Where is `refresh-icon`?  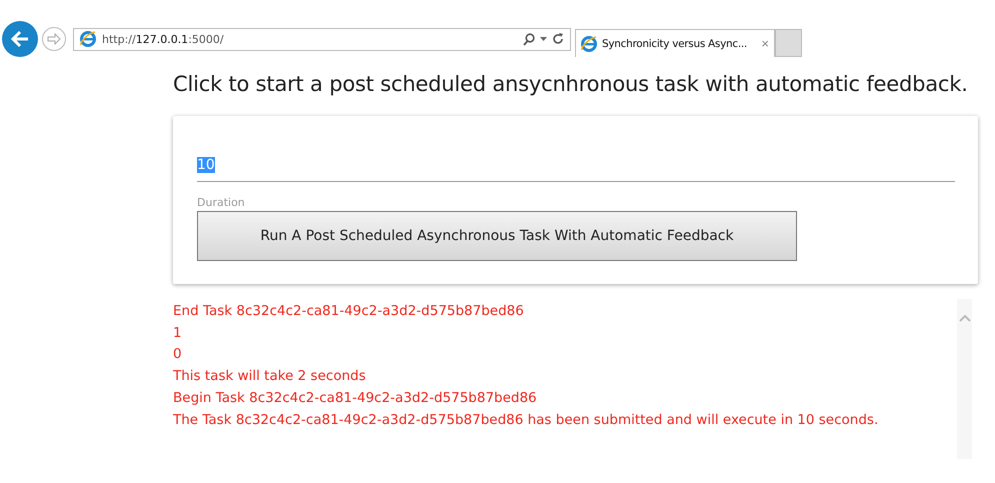
refresh-icon is located at coordinates (558, 39).